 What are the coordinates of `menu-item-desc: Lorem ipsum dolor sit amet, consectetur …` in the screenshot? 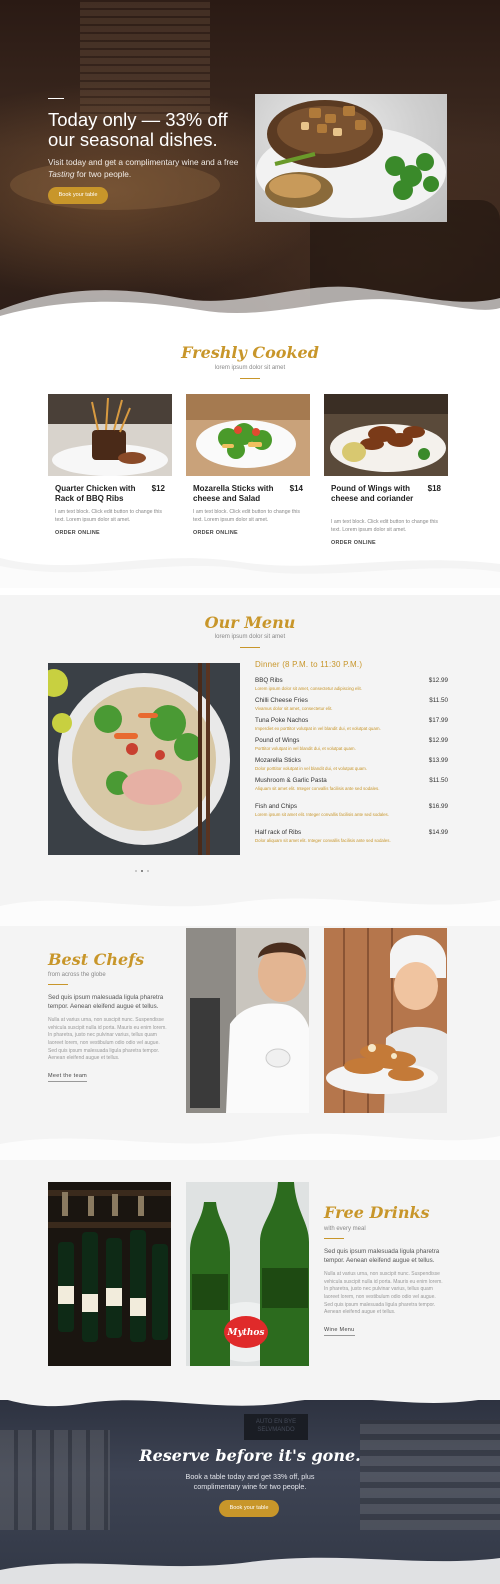 It's located at (308, 688).